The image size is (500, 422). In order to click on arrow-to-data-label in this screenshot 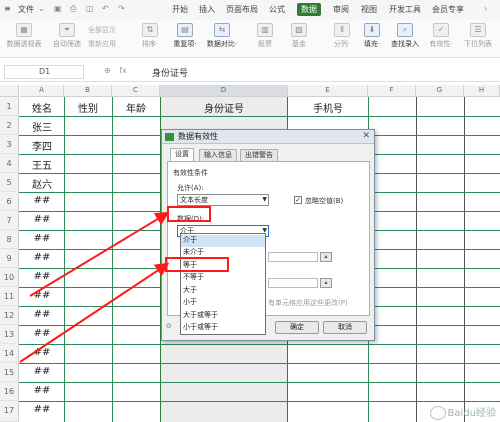, I will do `click(99, 254)`.